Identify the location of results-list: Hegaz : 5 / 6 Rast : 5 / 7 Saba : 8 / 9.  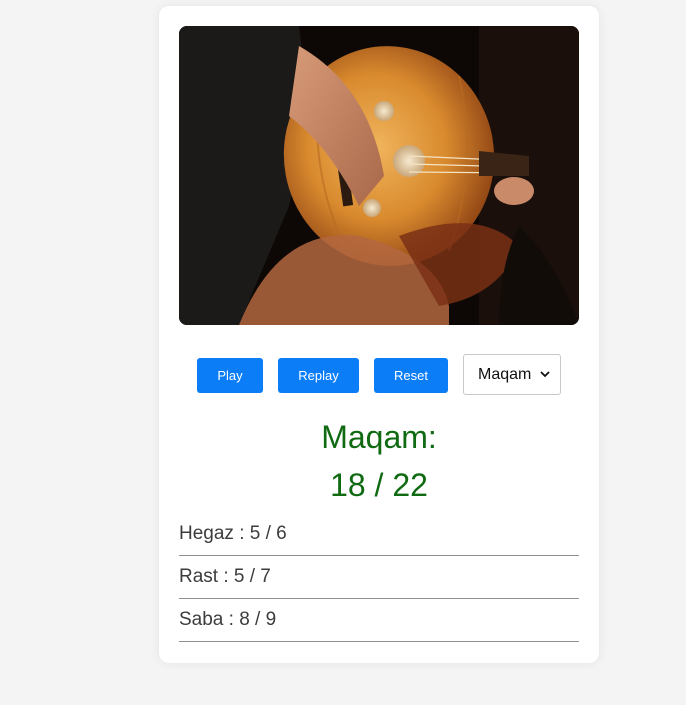
(379, 577).